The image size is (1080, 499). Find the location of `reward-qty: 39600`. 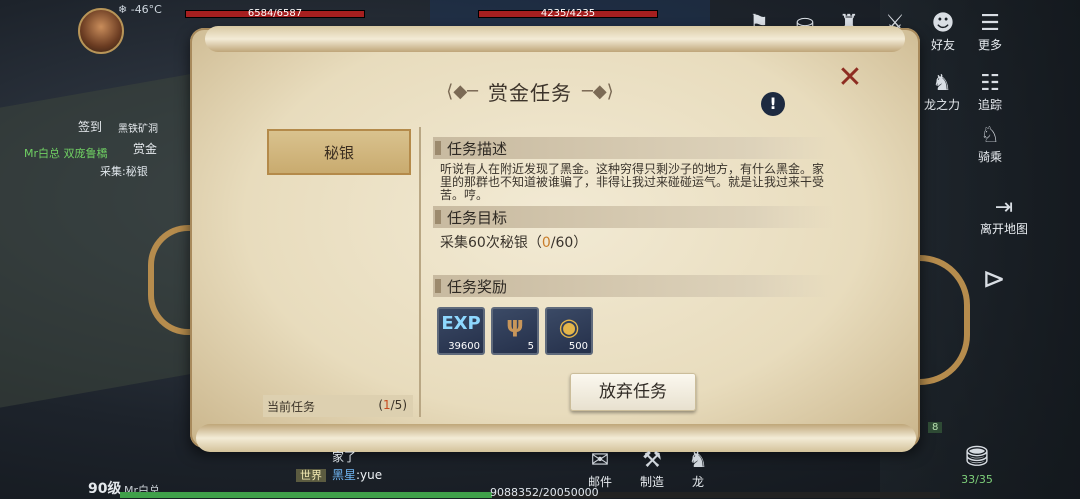

reward-qty: 39600 is located at coordinates (464, 346).